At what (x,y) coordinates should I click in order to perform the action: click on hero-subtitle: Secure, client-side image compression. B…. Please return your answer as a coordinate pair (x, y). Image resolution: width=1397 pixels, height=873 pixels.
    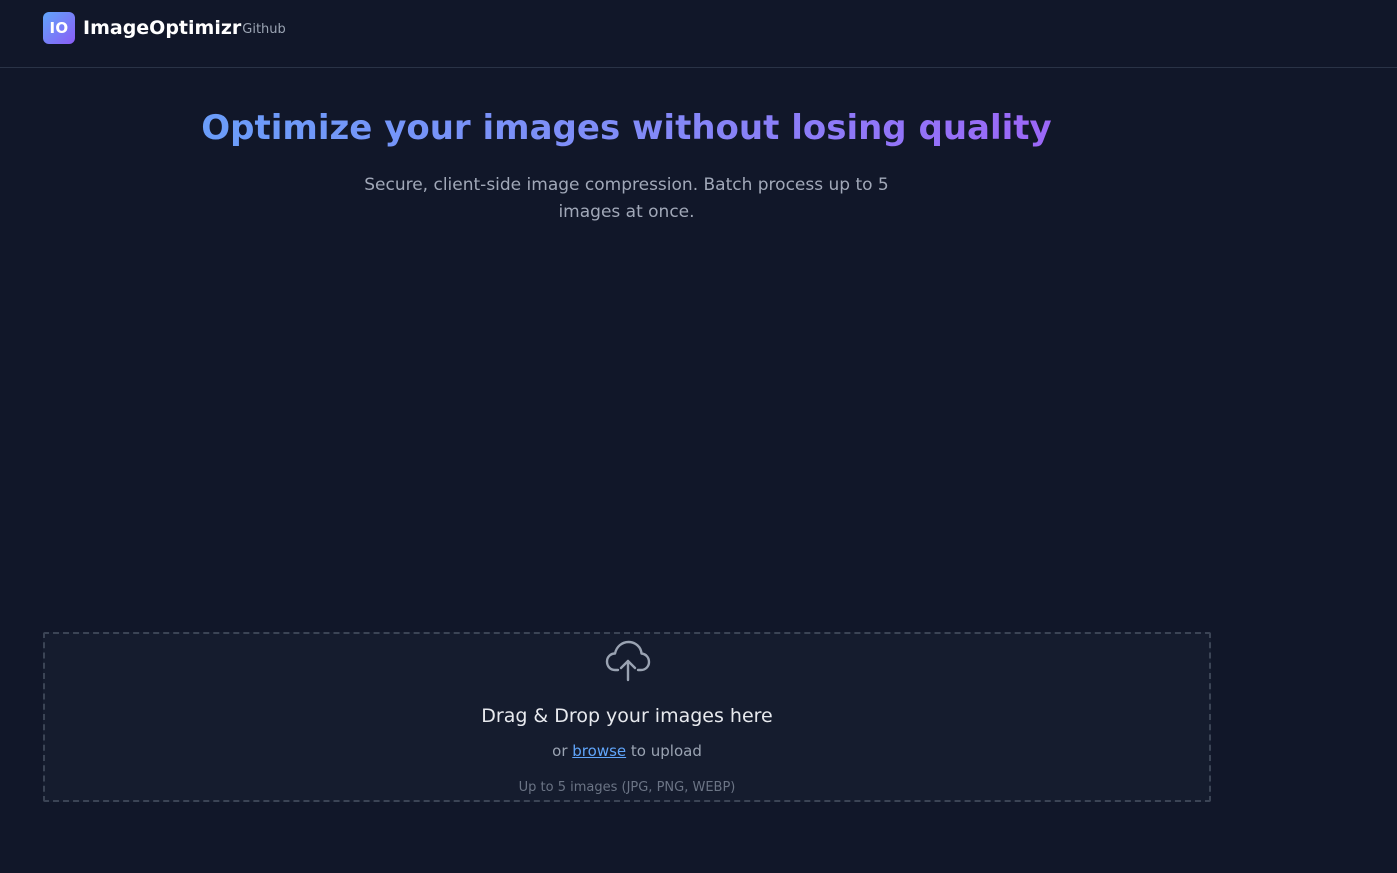
    Looking at the image, I should click on (626, 198).